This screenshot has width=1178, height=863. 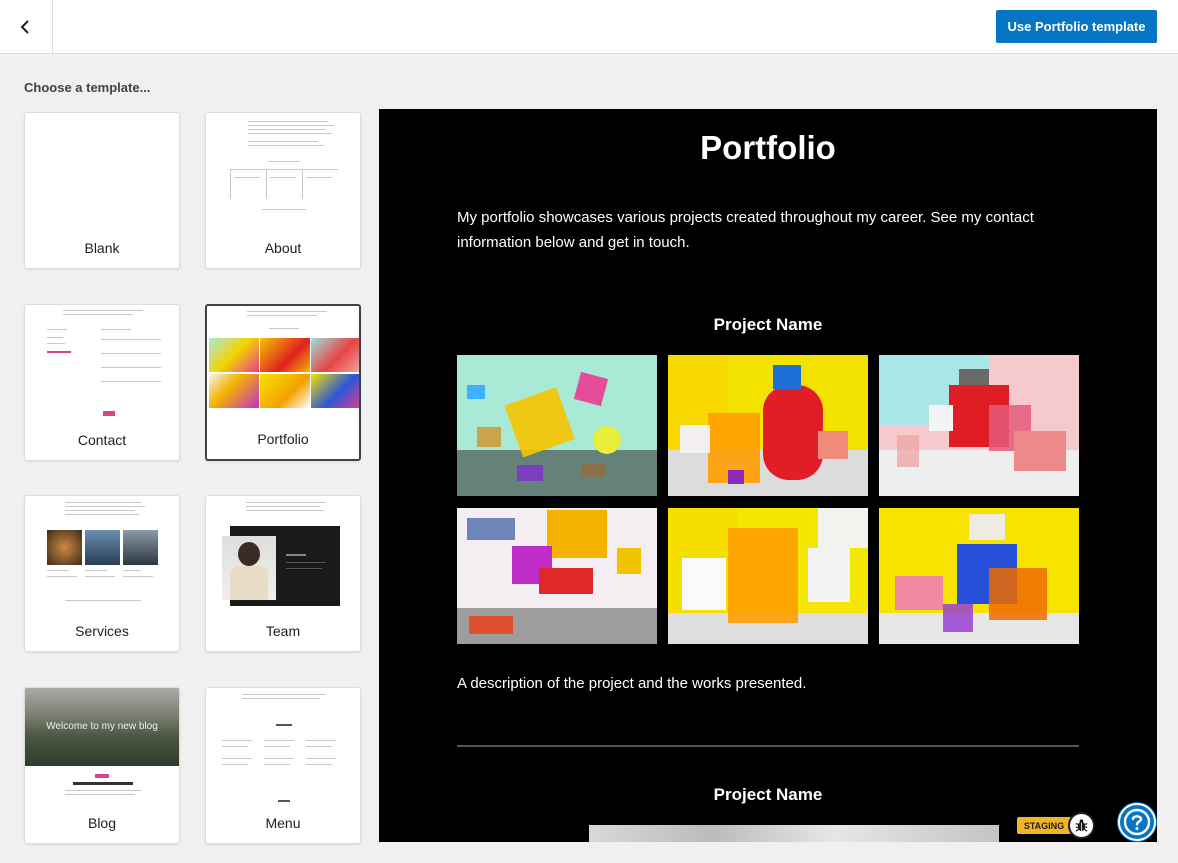 What do you see at coordinates (283, 631) in the screenshot?
I see `template-label: Team` at bounding box center [283, 631].